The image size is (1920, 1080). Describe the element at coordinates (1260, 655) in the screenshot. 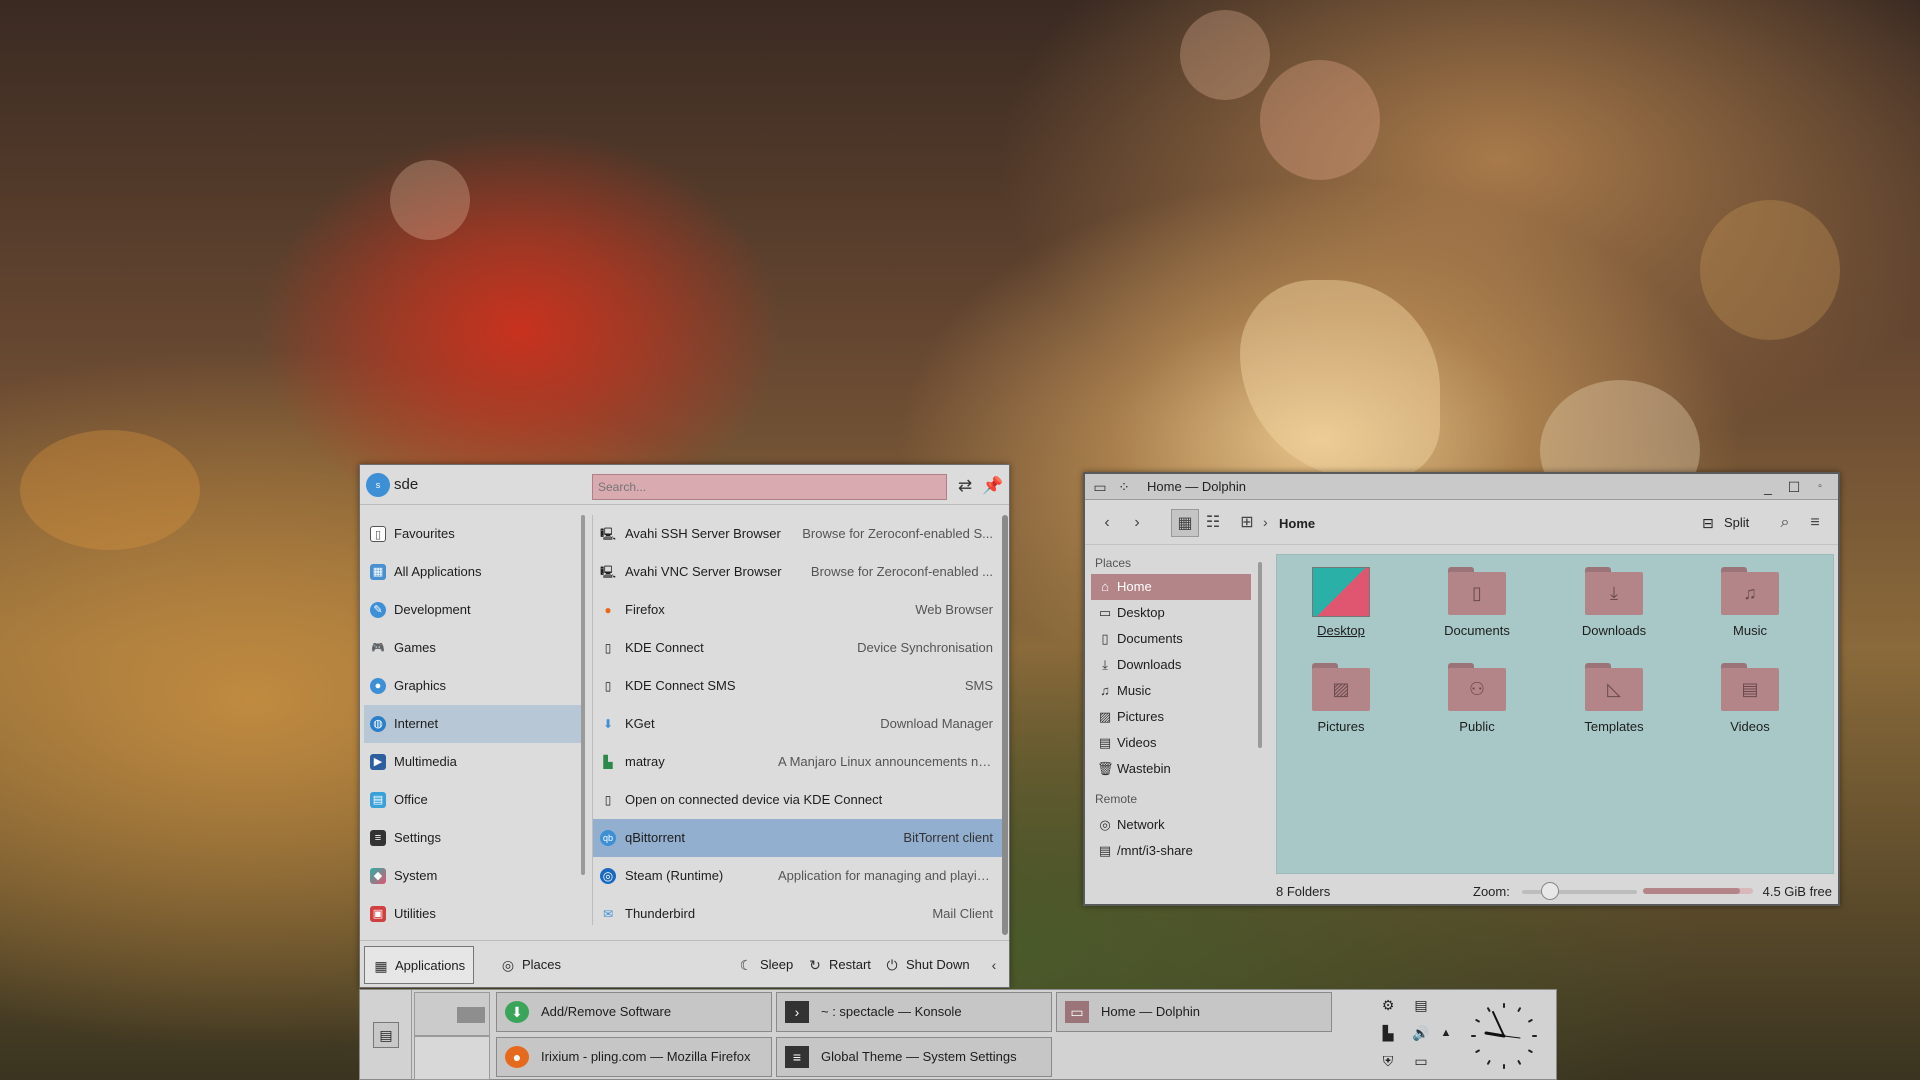

I see `places-scrollbar` at that location.